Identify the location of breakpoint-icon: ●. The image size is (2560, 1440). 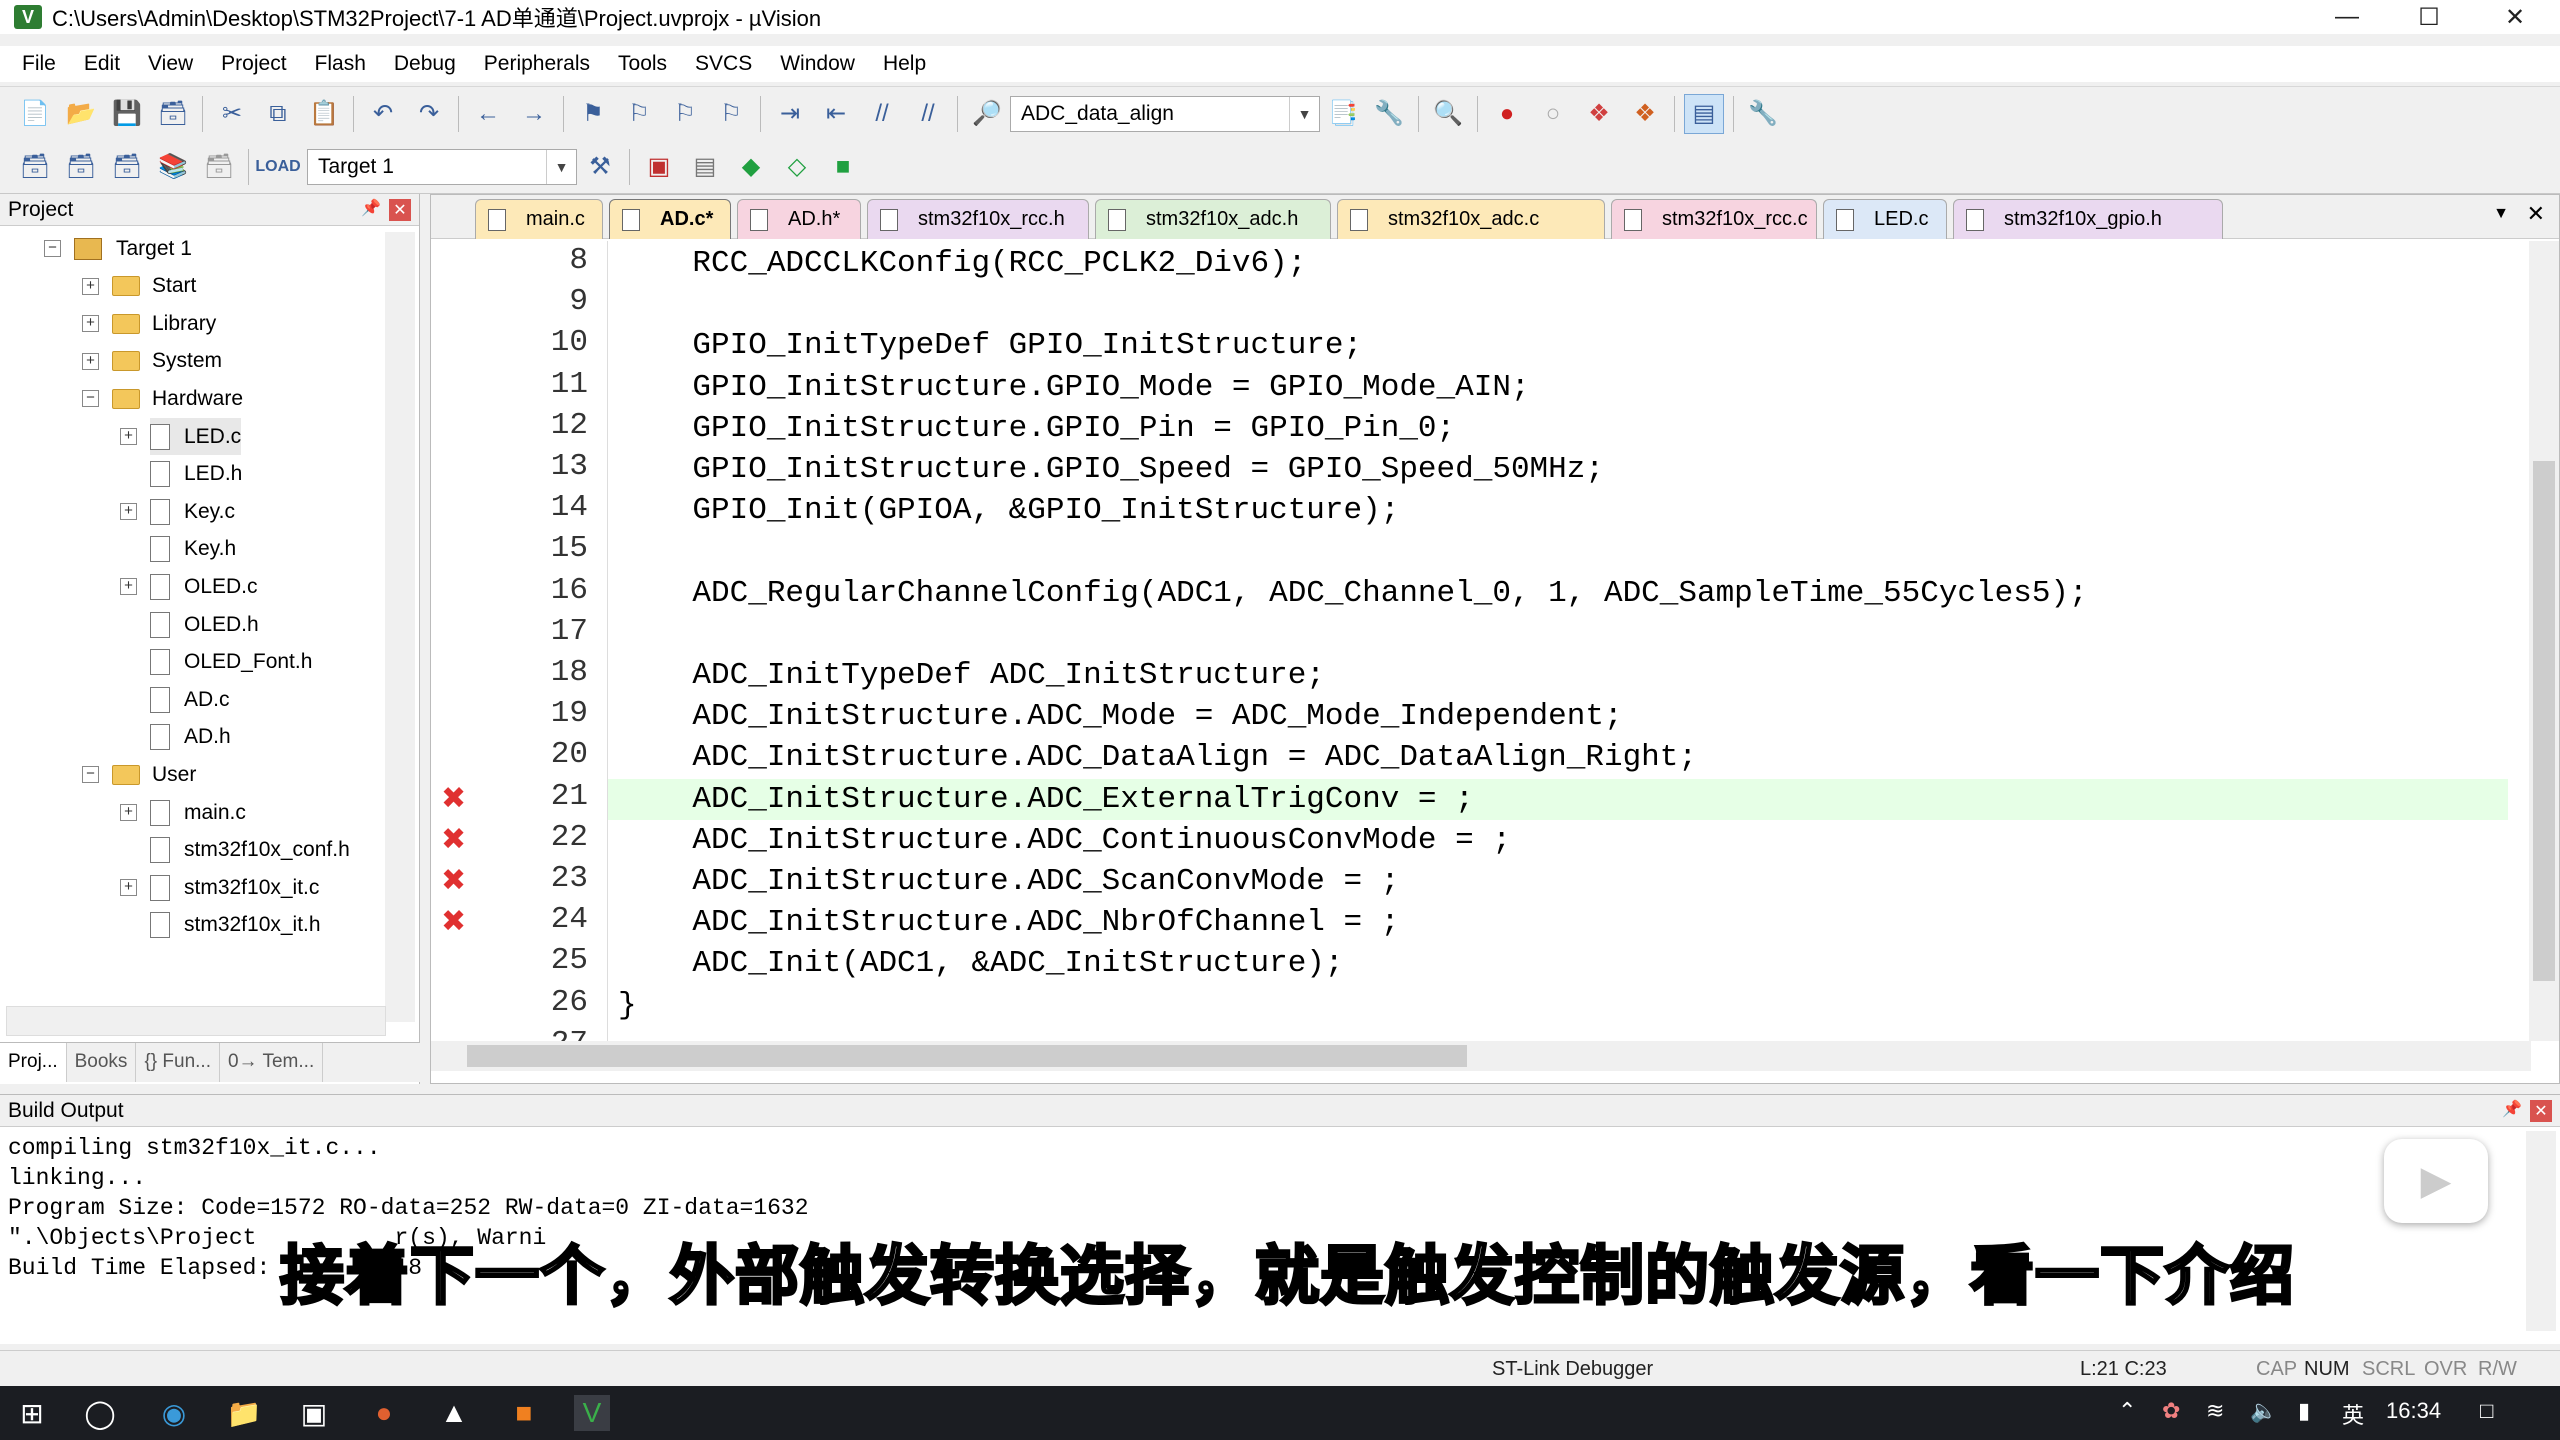
(1507, 114).